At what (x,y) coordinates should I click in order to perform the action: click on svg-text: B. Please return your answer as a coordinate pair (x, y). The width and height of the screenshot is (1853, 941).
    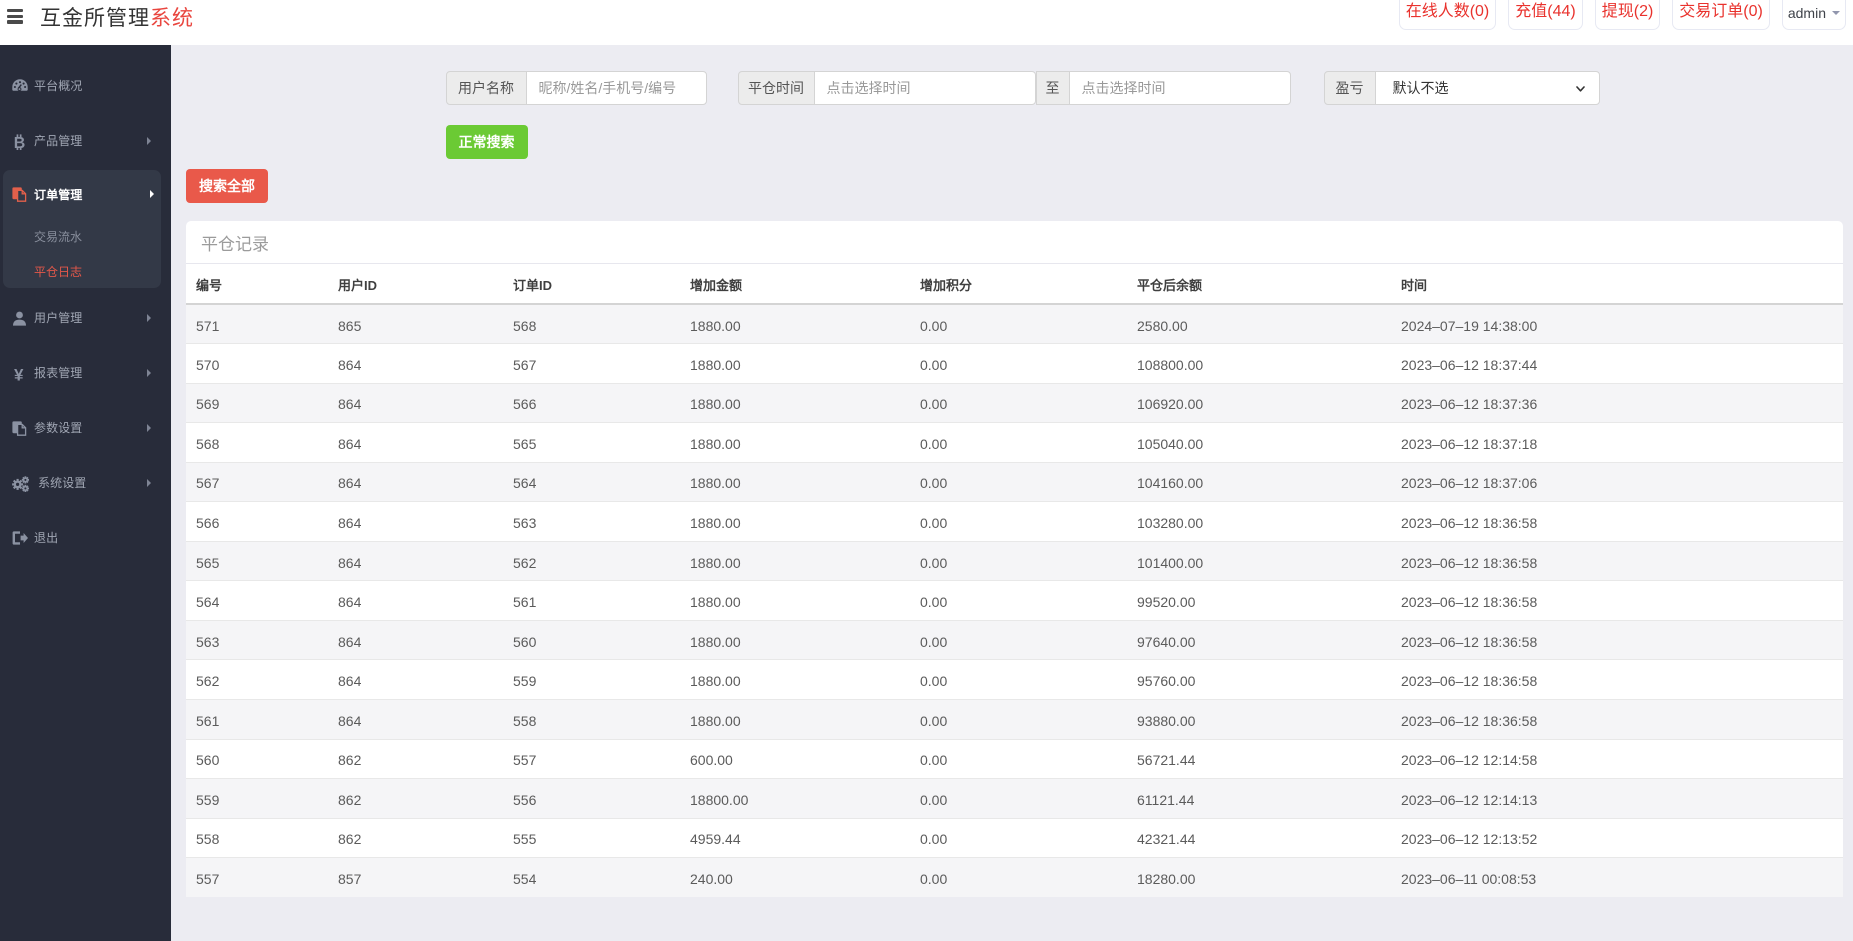
    Looking at the image, I should click on (19, 142).